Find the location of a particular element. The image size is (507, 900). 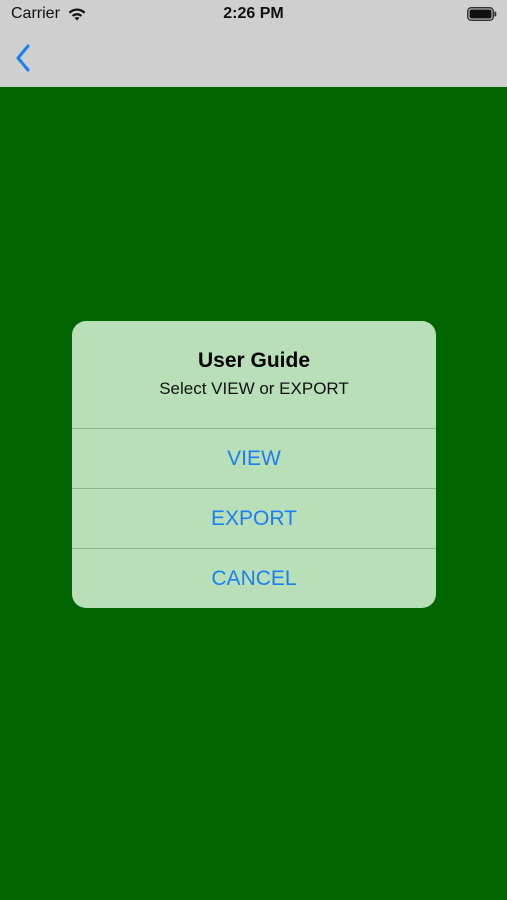

battery-full-icon is located at coordinates (482, 14).